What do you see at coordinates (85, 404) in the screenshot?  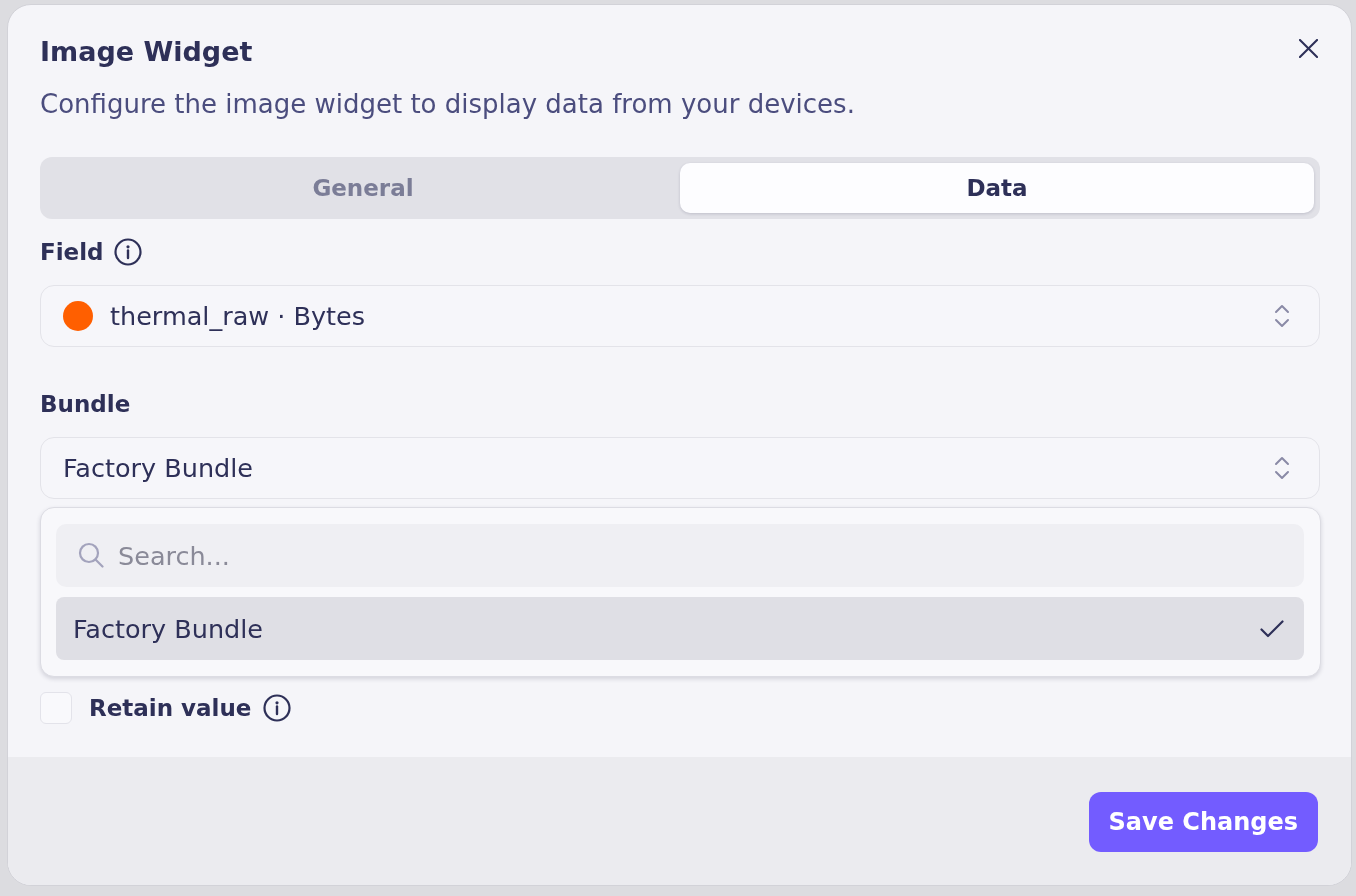 I see `bundle-label: Bundle` at bounding box center [85, 404].